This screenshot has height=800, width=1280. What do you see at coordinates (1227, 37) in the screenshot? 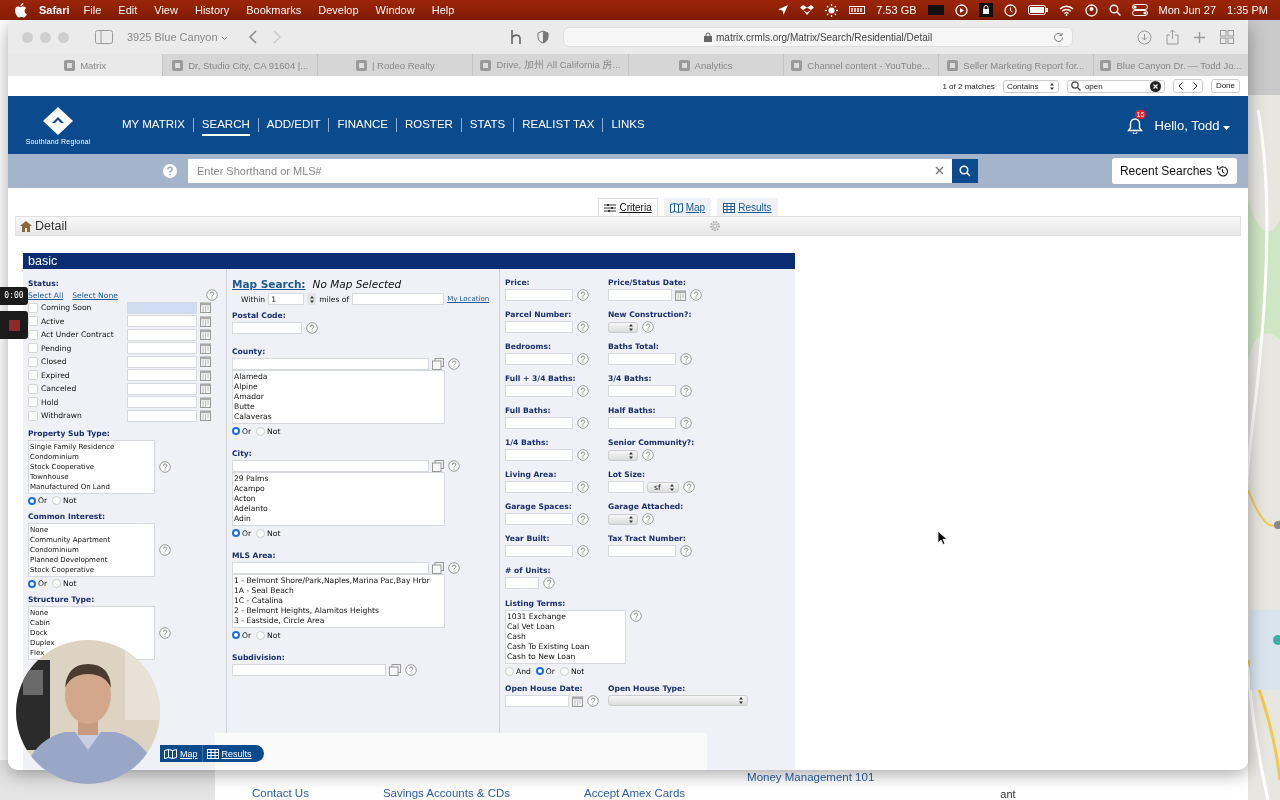
I see `tab-overview-icon` at bounding box center [1227, 37].